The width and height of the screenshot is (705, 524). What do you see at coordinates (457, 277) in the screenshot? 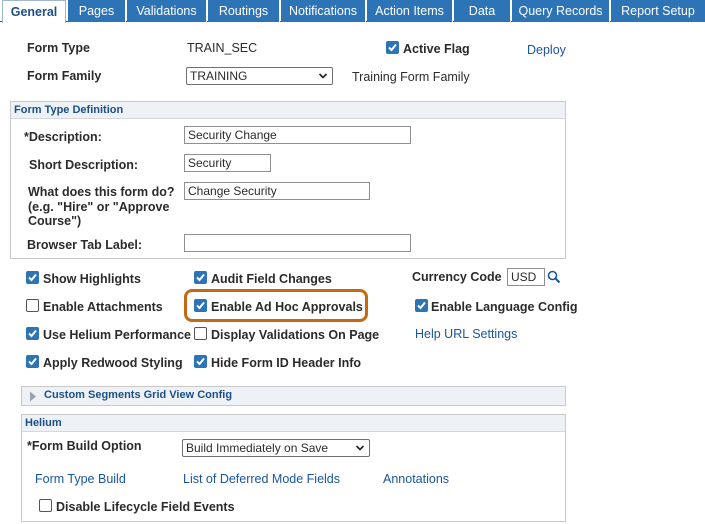
I see `currency-code-label: Currency Code` at bounding box center [457, 277].